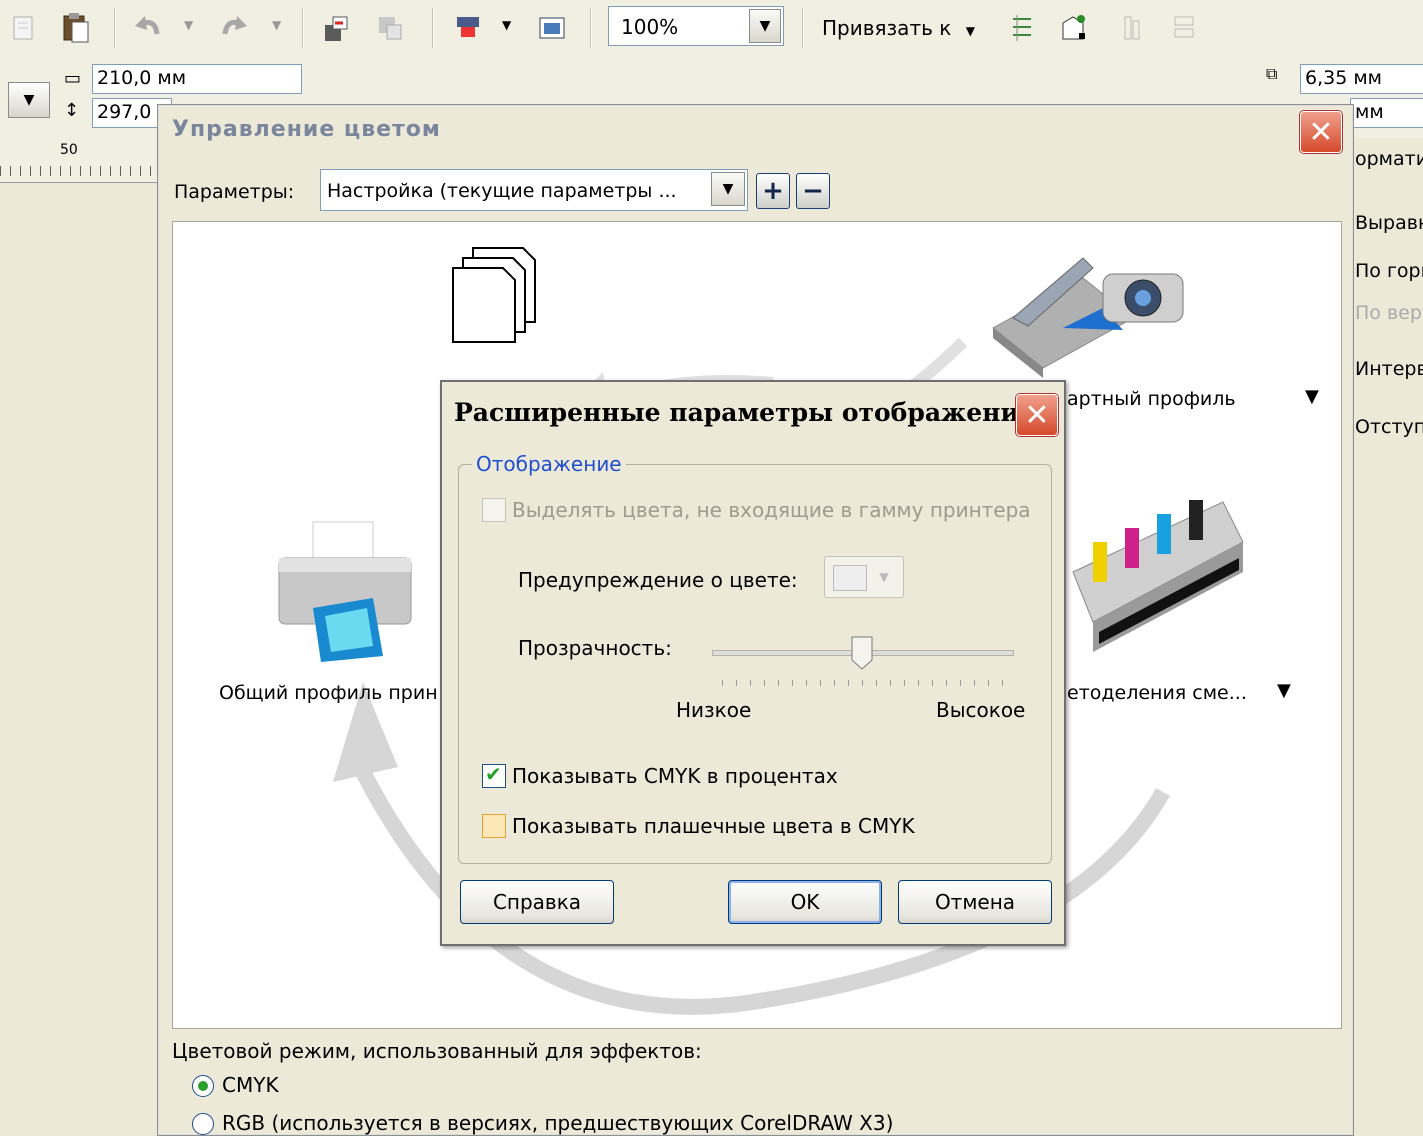  I want to click on undo-icon, so click(148, 28).